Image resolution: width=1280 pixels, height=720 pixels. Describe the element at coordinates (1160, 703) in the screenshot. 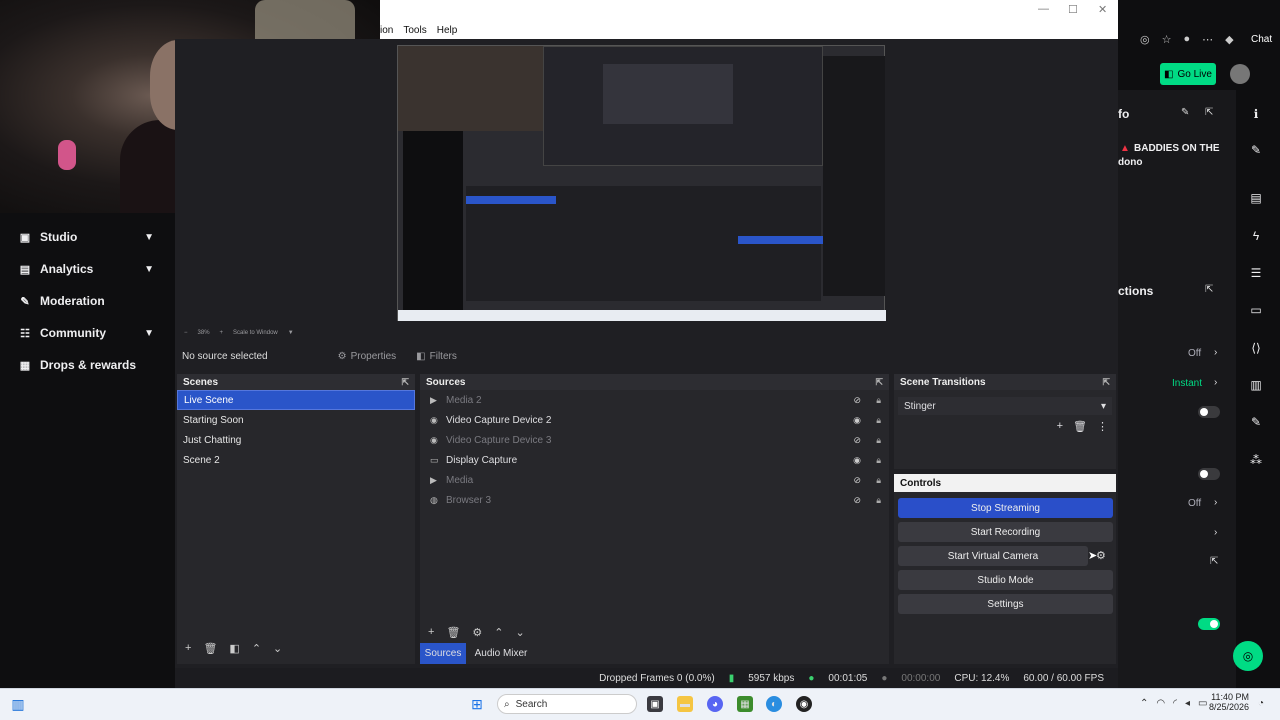

I see `network-icon: ◠` at that location.